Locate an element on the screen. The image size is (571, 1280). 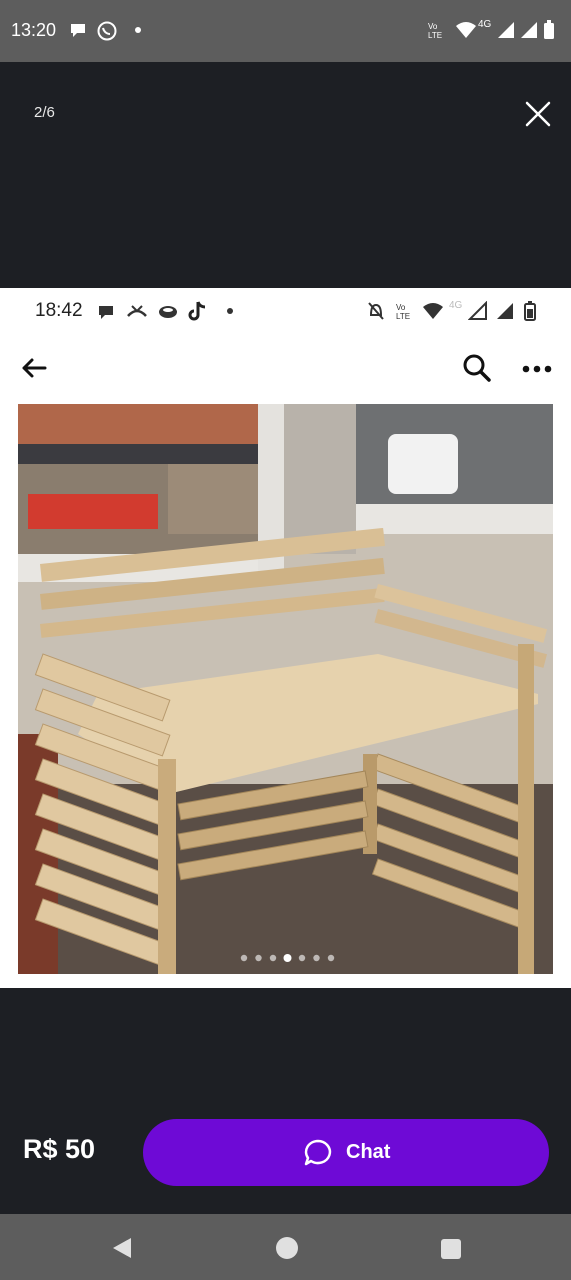
more-icon is located at coordinates (537, 369).